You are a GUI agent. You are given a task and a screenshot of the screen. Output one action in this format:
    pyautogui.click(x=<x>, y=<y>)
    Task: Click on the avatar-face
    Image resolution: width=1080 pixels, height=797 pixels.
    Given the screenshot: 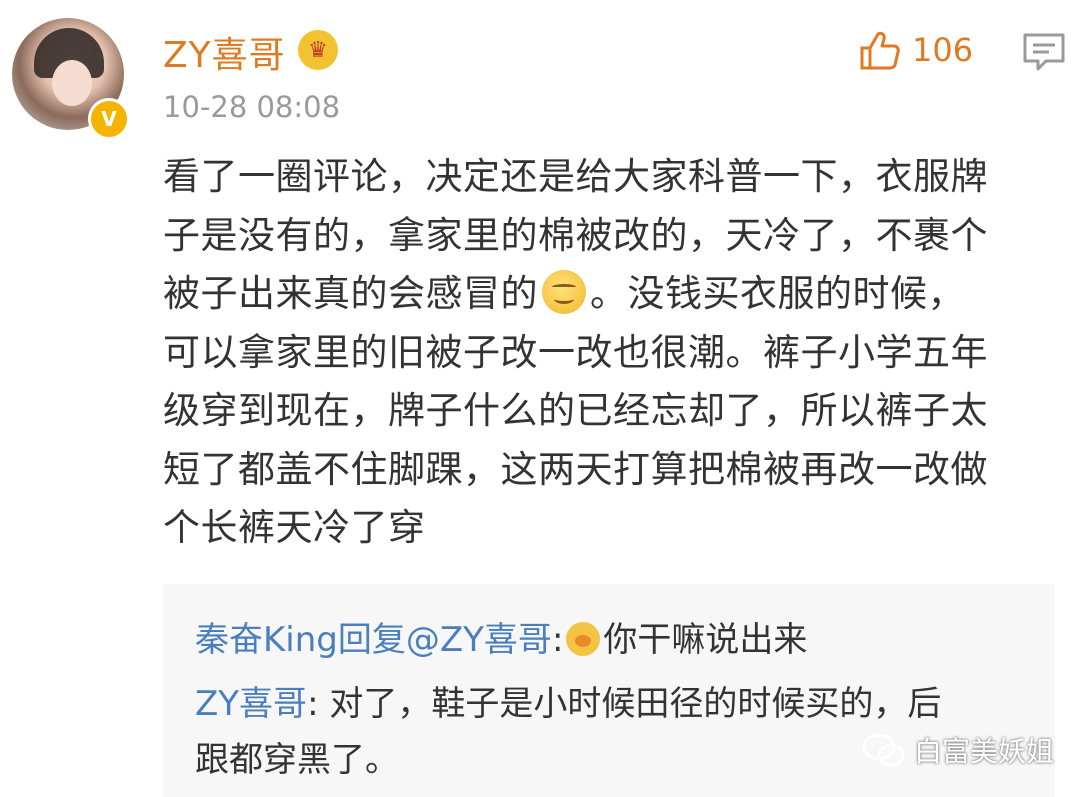 What is the action you would take?
    pyautogui.click(x=72, y=83)
    